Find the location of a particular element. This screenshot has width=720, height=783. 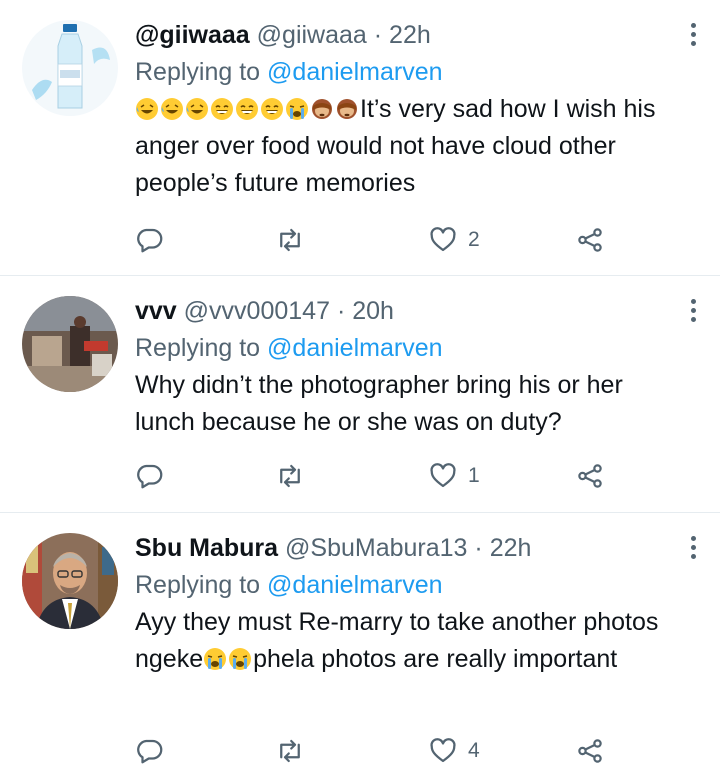

market-crowd-avatar-image is located at coordinates (70, 344).